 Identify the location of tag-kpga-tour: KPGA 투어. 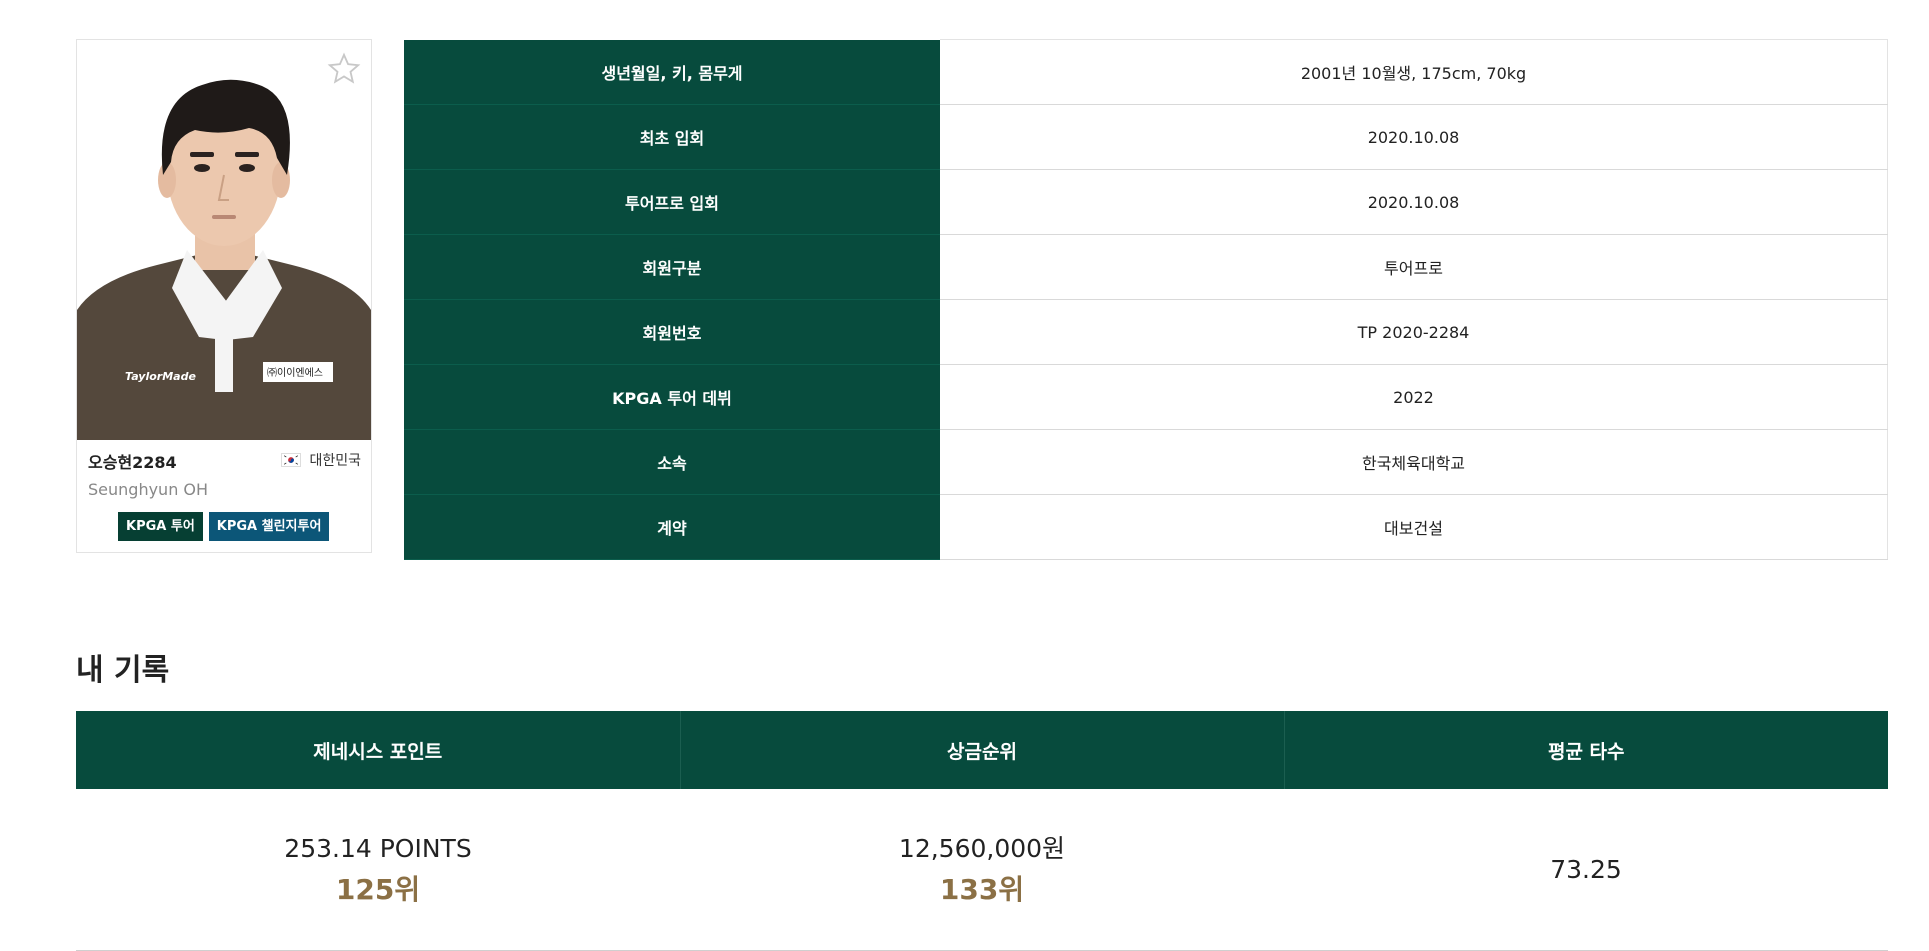
(160, 526).